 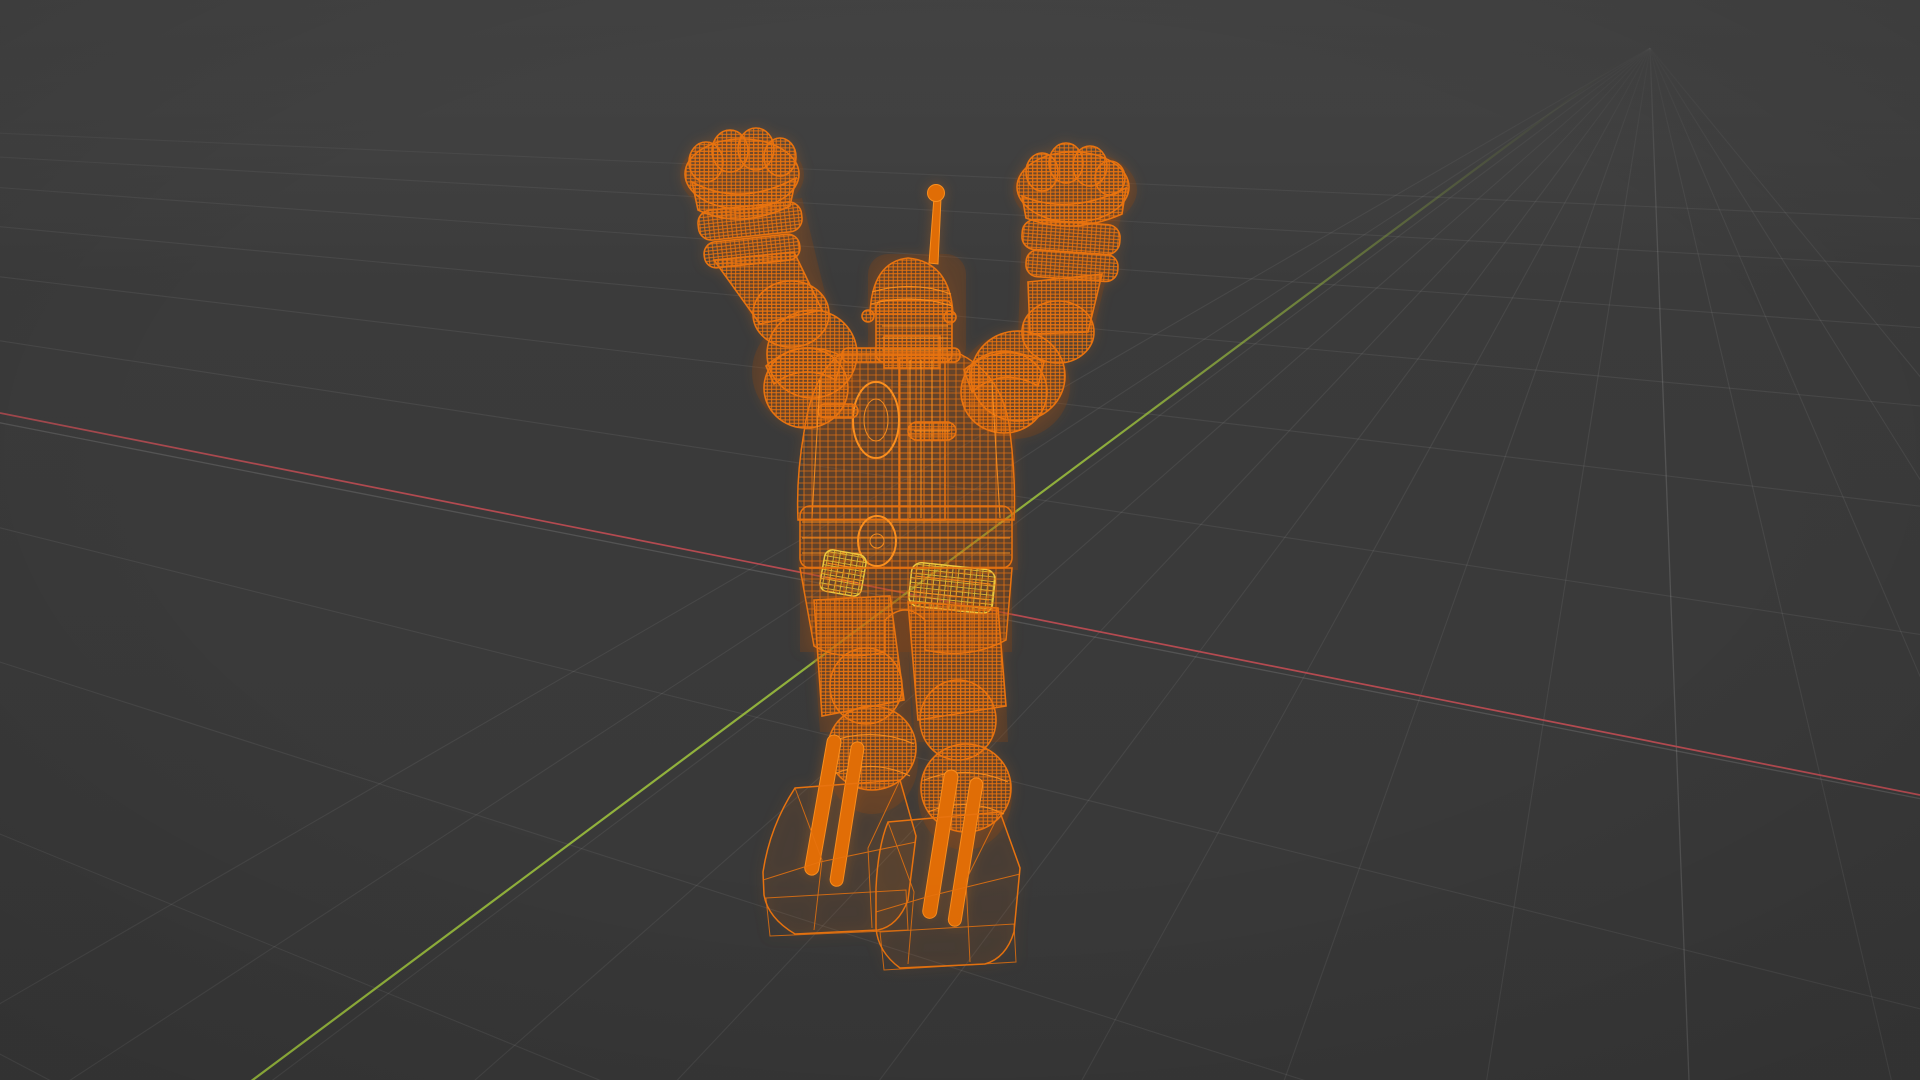 I want to click on antenna-ball, so click(x=936, y=193).